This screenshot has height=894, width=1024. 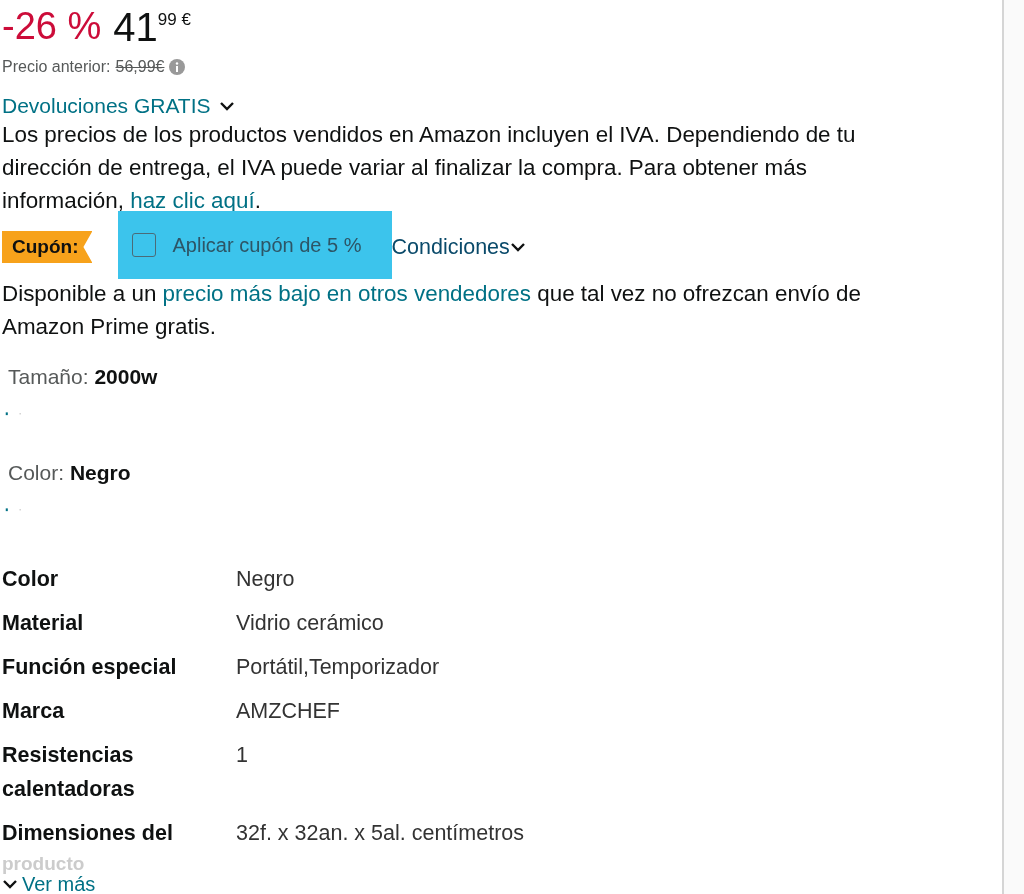 I want to click on spec-name: Material, so click(x=43, y=623).